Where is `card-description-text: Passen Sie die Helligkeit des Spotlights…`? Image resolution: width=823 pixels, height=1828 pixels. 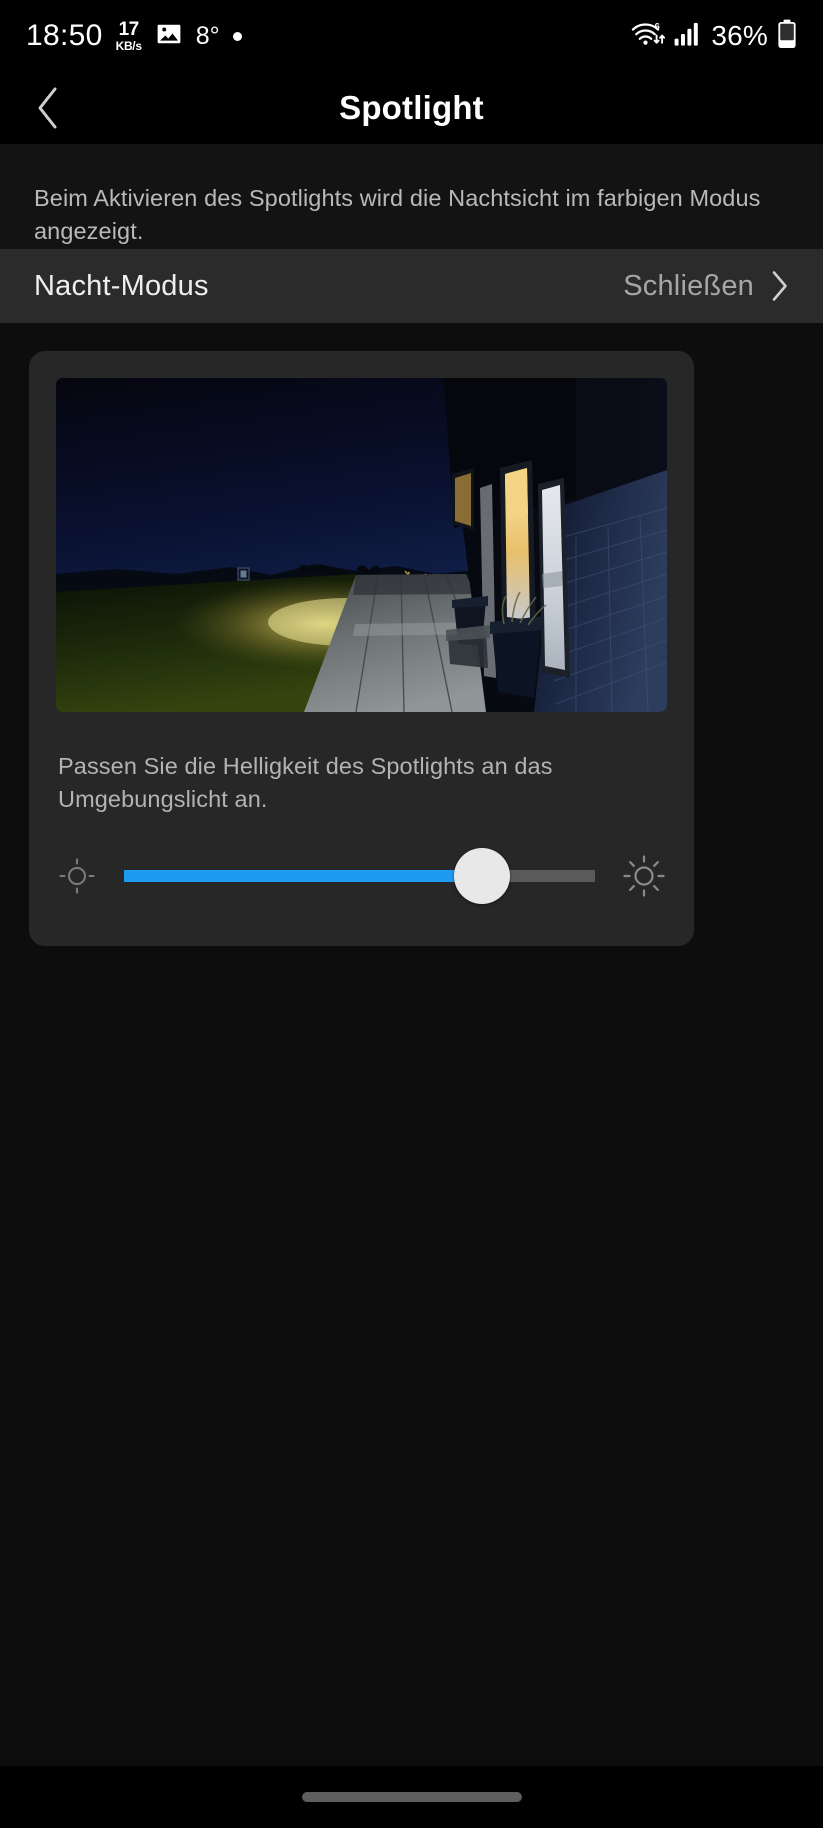 card-description-text: Passen Sie die Helligkeit des Spotlights… is located at coordinates (305, 783).